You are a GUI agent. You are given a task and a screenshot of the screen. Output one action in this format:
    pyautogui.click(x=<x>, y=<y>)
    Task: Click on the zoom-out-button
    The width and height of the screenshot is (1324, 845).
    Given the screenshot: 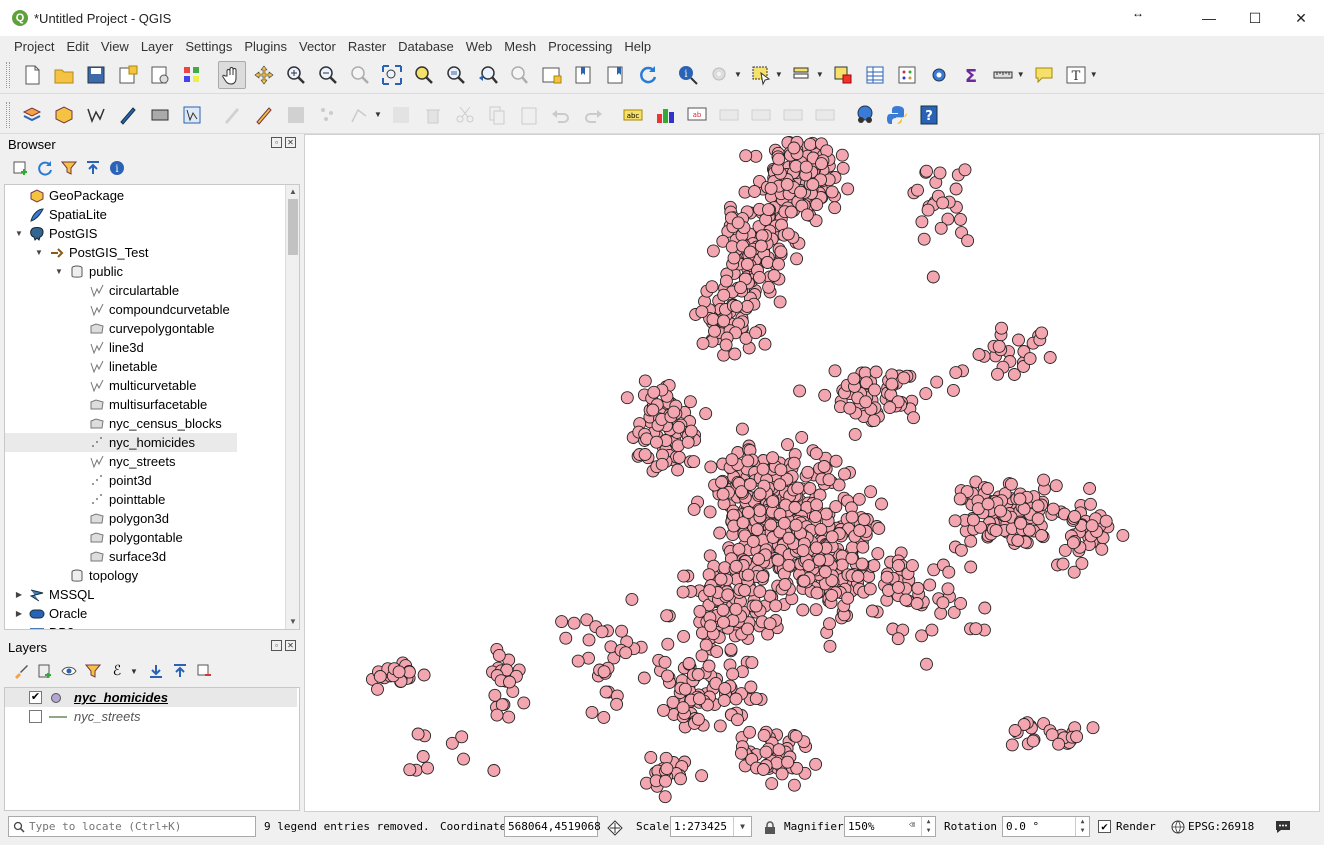 What is the action you would take?
    pyautogui.click(x=328, y=75)
    